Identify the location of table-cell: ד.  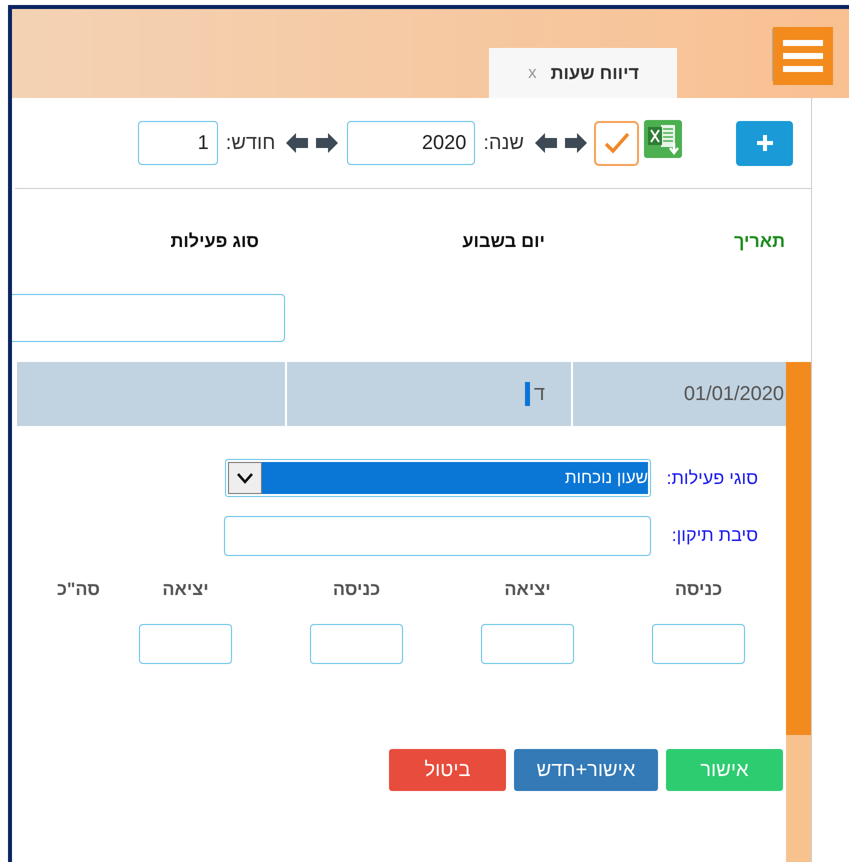
(539, 394).